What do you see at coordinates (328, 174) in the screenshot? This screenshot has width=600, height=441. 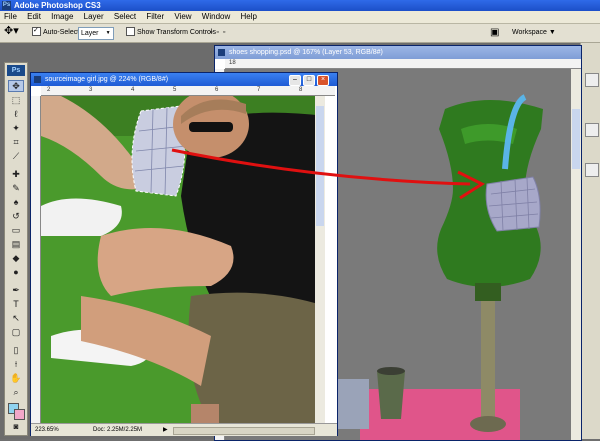 I see `red-arrow-annotation` at bounding box center [328, 174].